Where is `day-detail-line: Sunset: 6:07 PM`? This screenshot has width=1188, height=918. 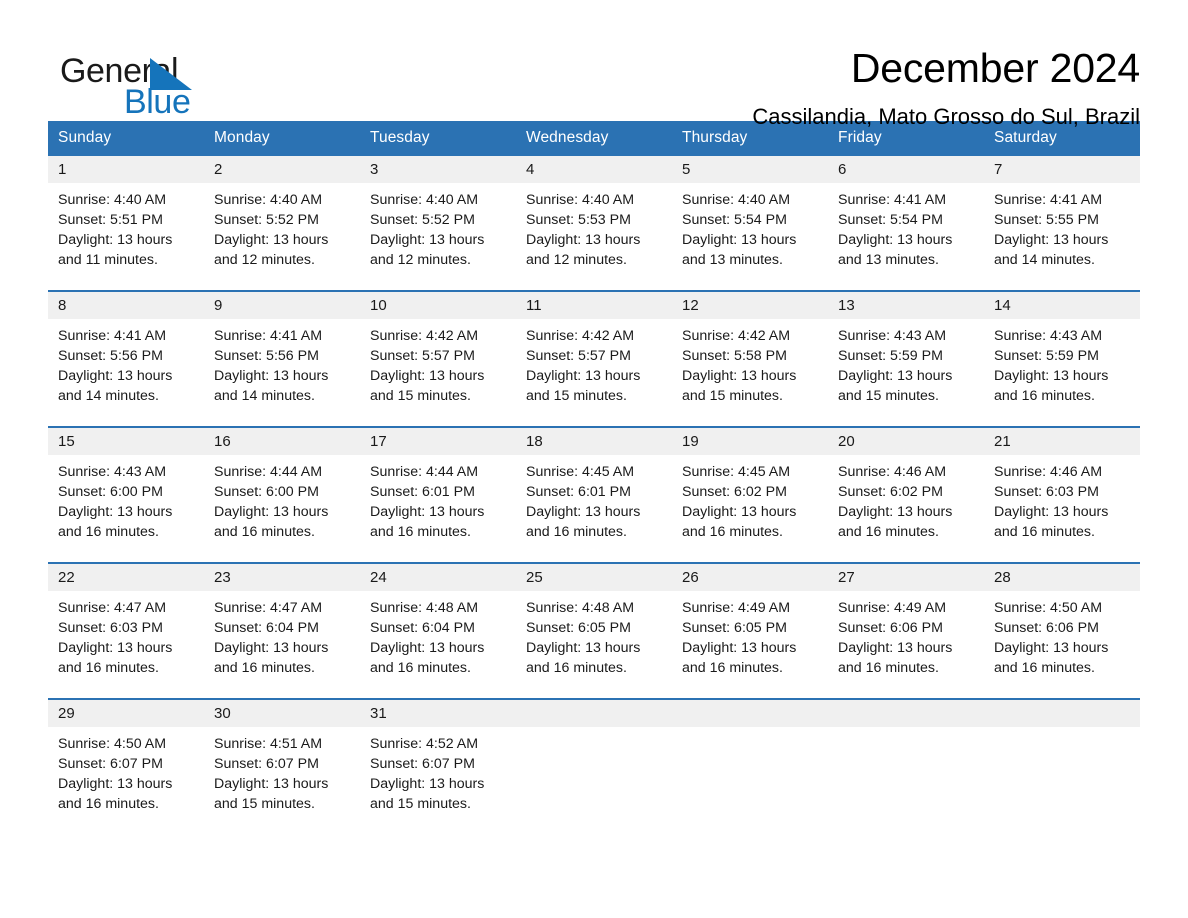
day-detail-line: Sunset: 6:07 PM is located at coordinates (266, 764).